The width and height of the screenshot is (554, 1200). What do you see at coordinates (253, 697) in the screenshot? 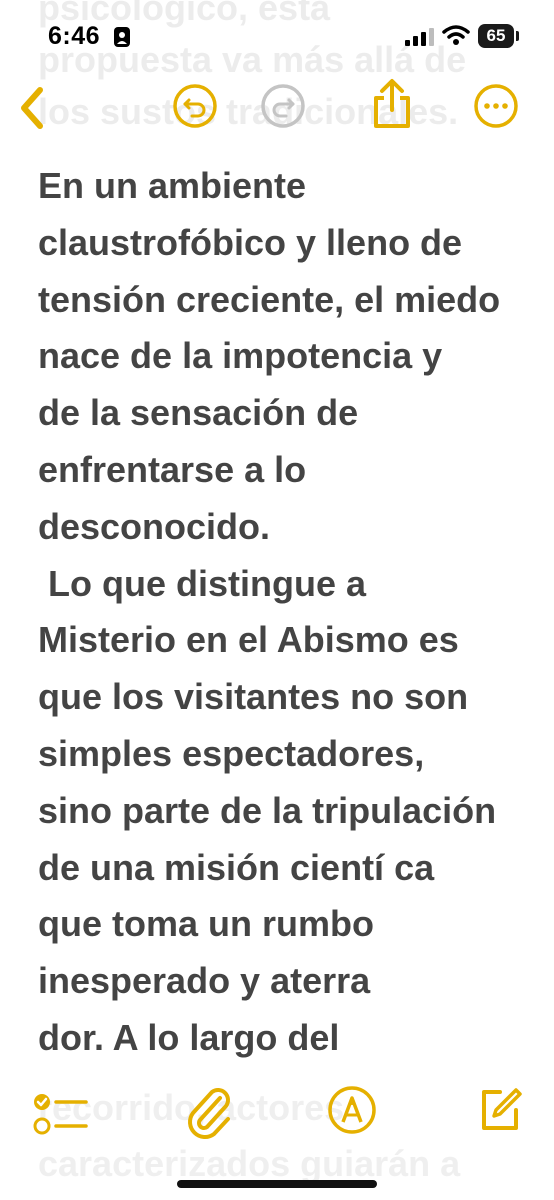
I see `note-line: que los visitantes no son` at bounding box center [253, 697].